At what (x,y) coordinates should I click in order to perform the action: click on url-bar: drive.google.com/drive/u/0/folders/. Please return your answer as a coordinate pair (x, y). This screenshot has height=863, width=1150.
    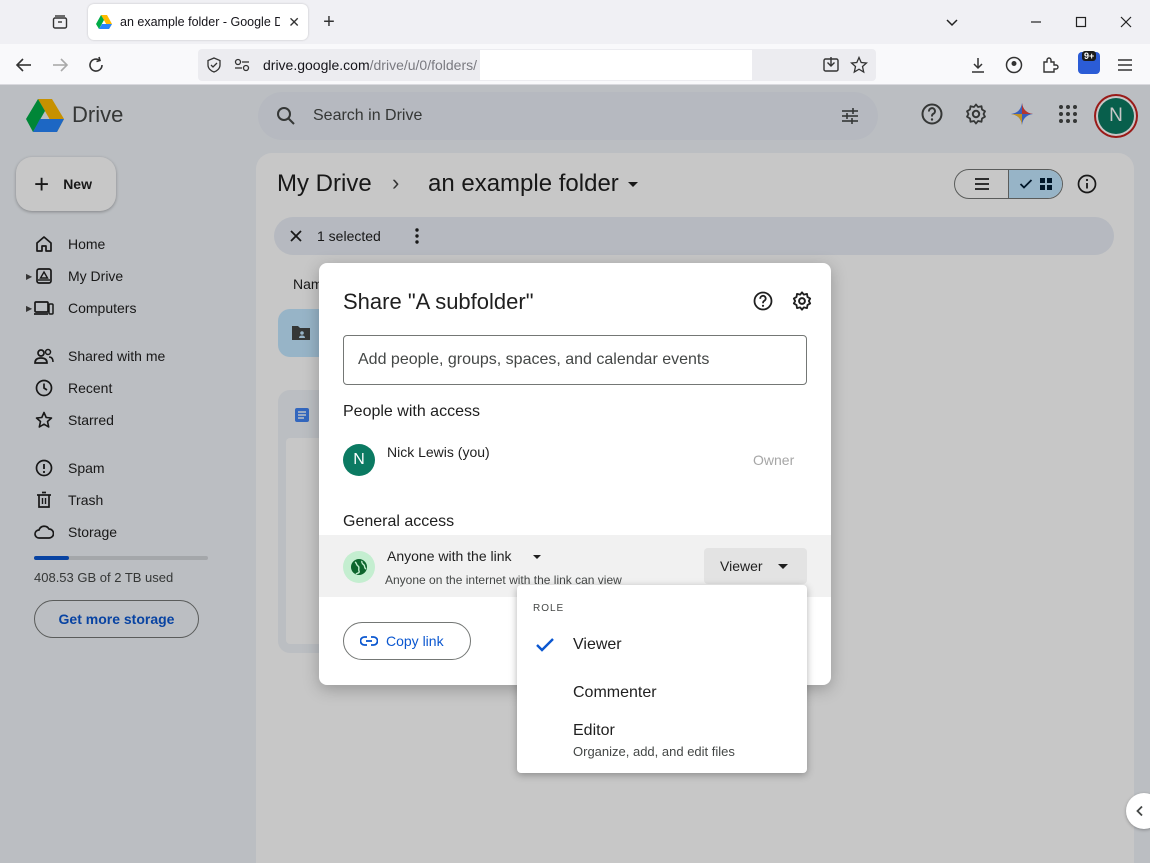
    Looking at the image, I should click on (537, 65).